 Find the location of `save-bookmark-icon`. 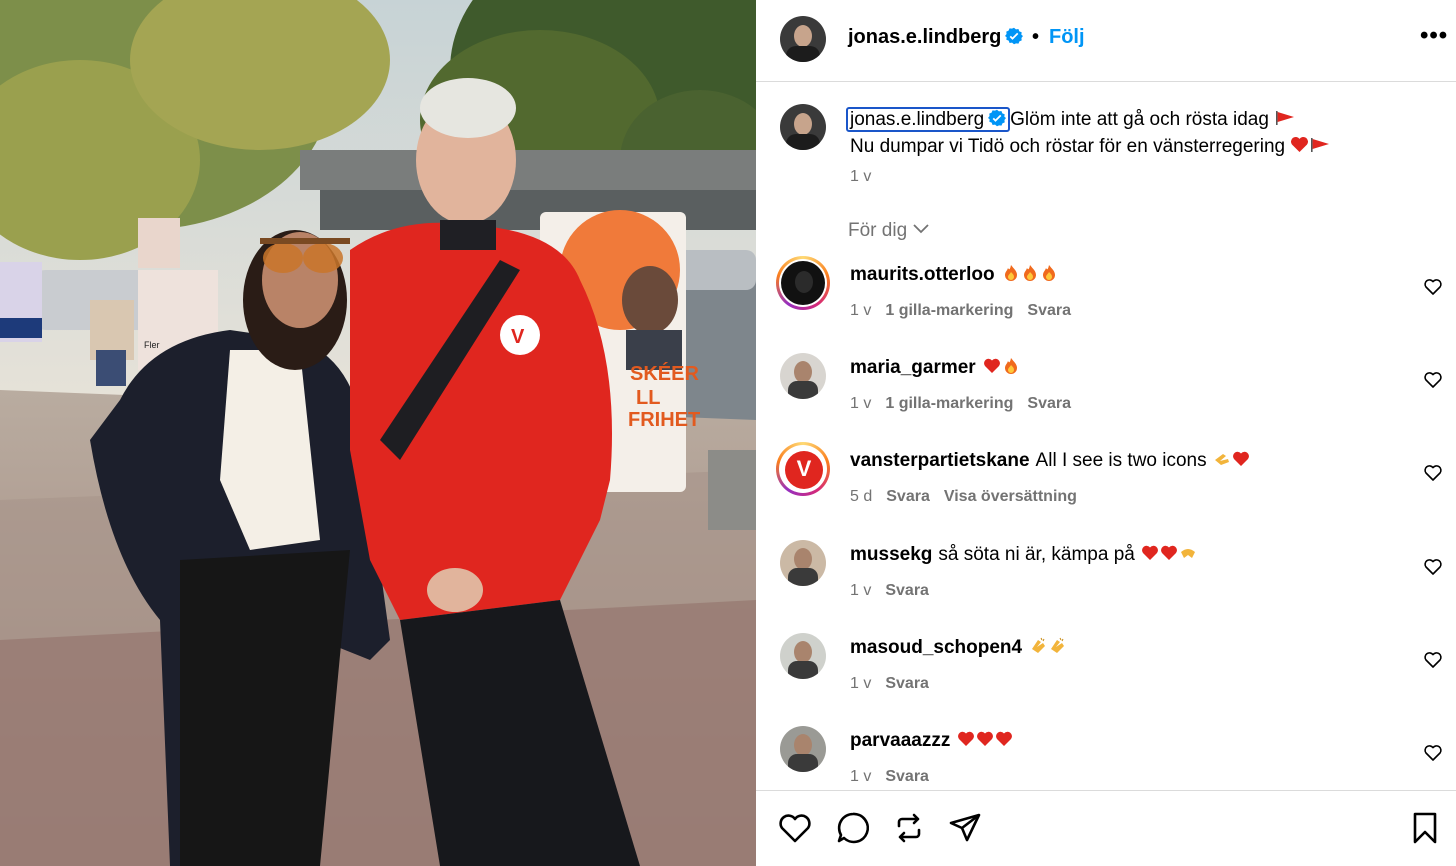

save-bookmark-icon is located at coordinates (1425, 828).